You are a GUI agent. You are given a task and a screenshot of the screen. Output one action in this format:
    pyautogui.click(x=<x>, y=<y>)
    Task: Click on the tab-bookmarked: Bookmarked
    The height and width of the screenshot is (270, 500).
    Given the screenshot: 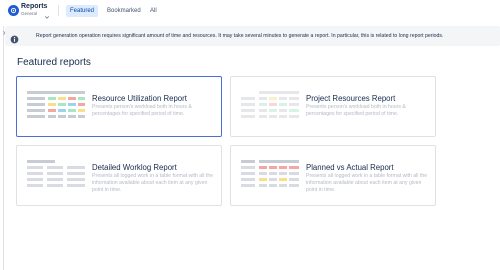 What is the action you would take?
    pyautogui.click(x=123, y=11)
    